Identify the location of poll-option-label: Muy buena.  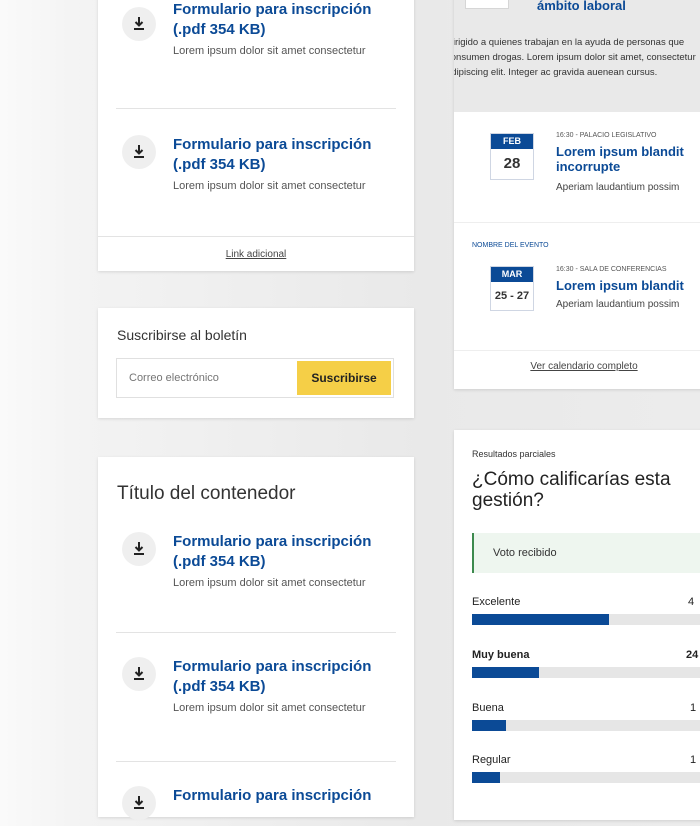
(501, 655).